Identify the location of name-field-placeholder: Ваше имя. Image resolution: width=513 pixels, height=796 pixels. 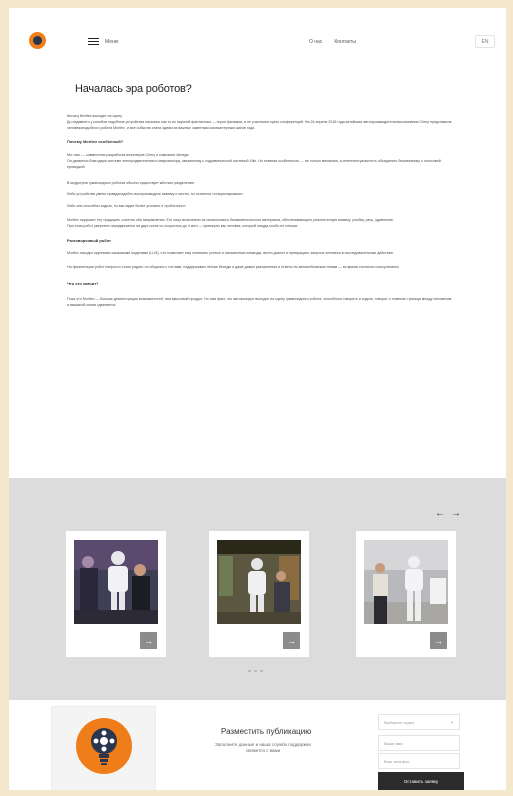
(393, 743).